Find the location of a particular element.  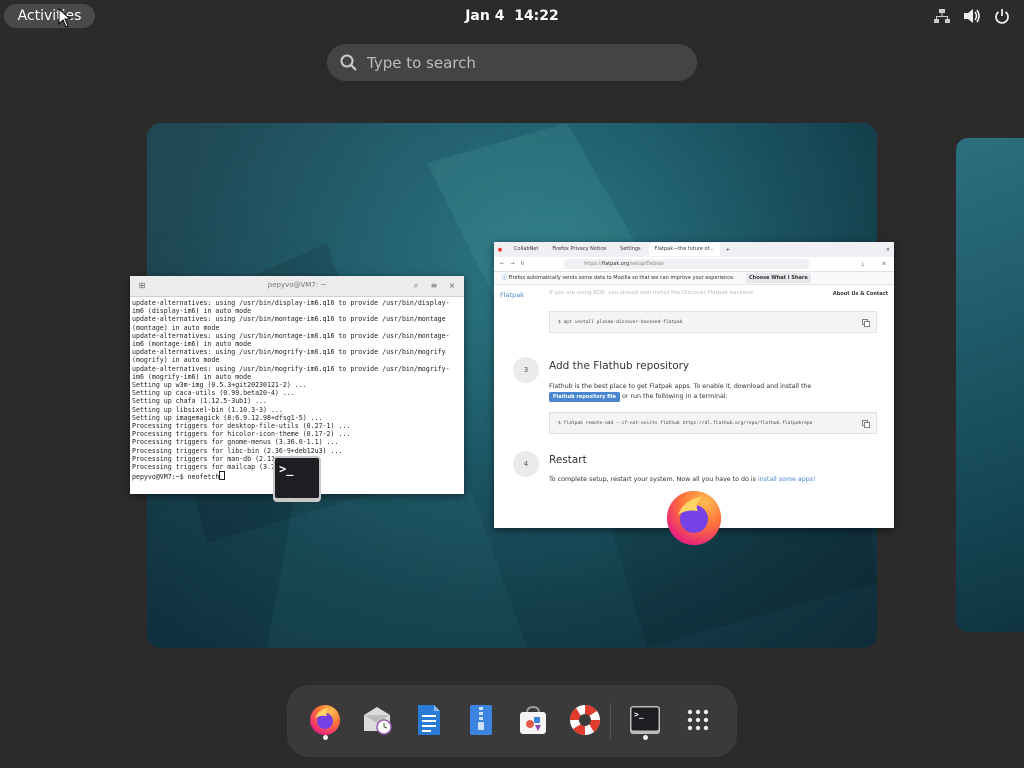

dock-show-apps is located at coordinates (698, 720).